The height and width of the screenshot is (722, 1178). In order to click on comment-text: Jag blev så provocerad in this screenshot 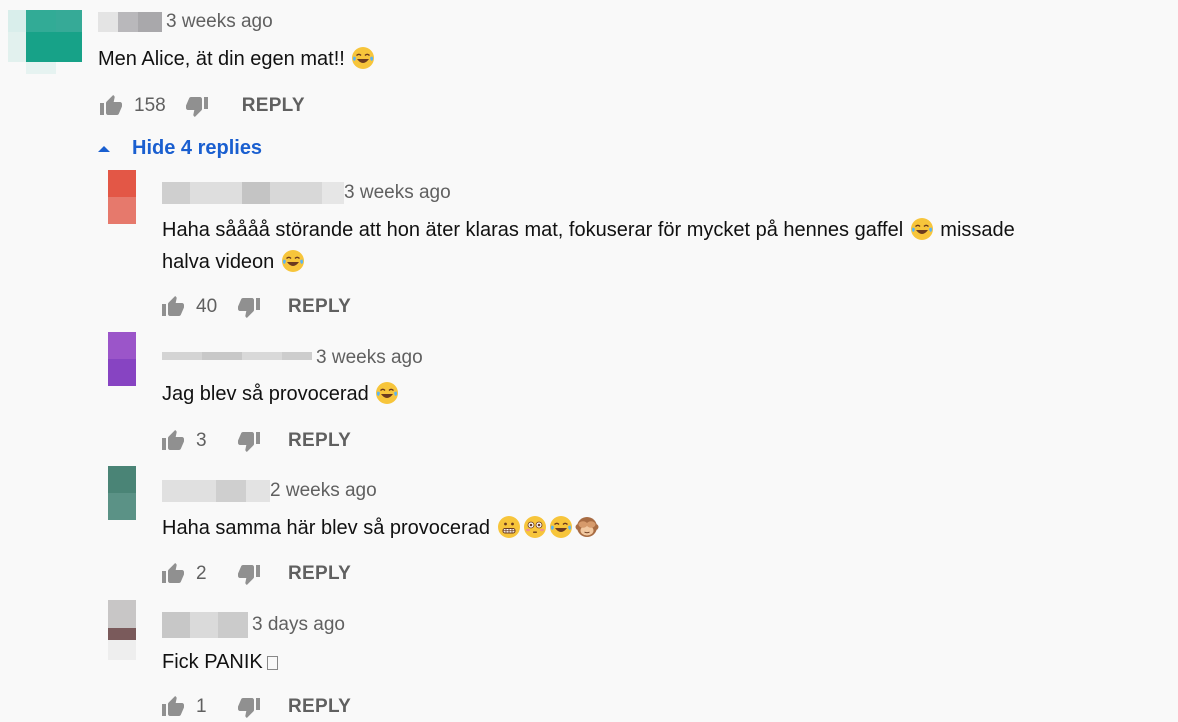, I will do `click(281, 394)`.